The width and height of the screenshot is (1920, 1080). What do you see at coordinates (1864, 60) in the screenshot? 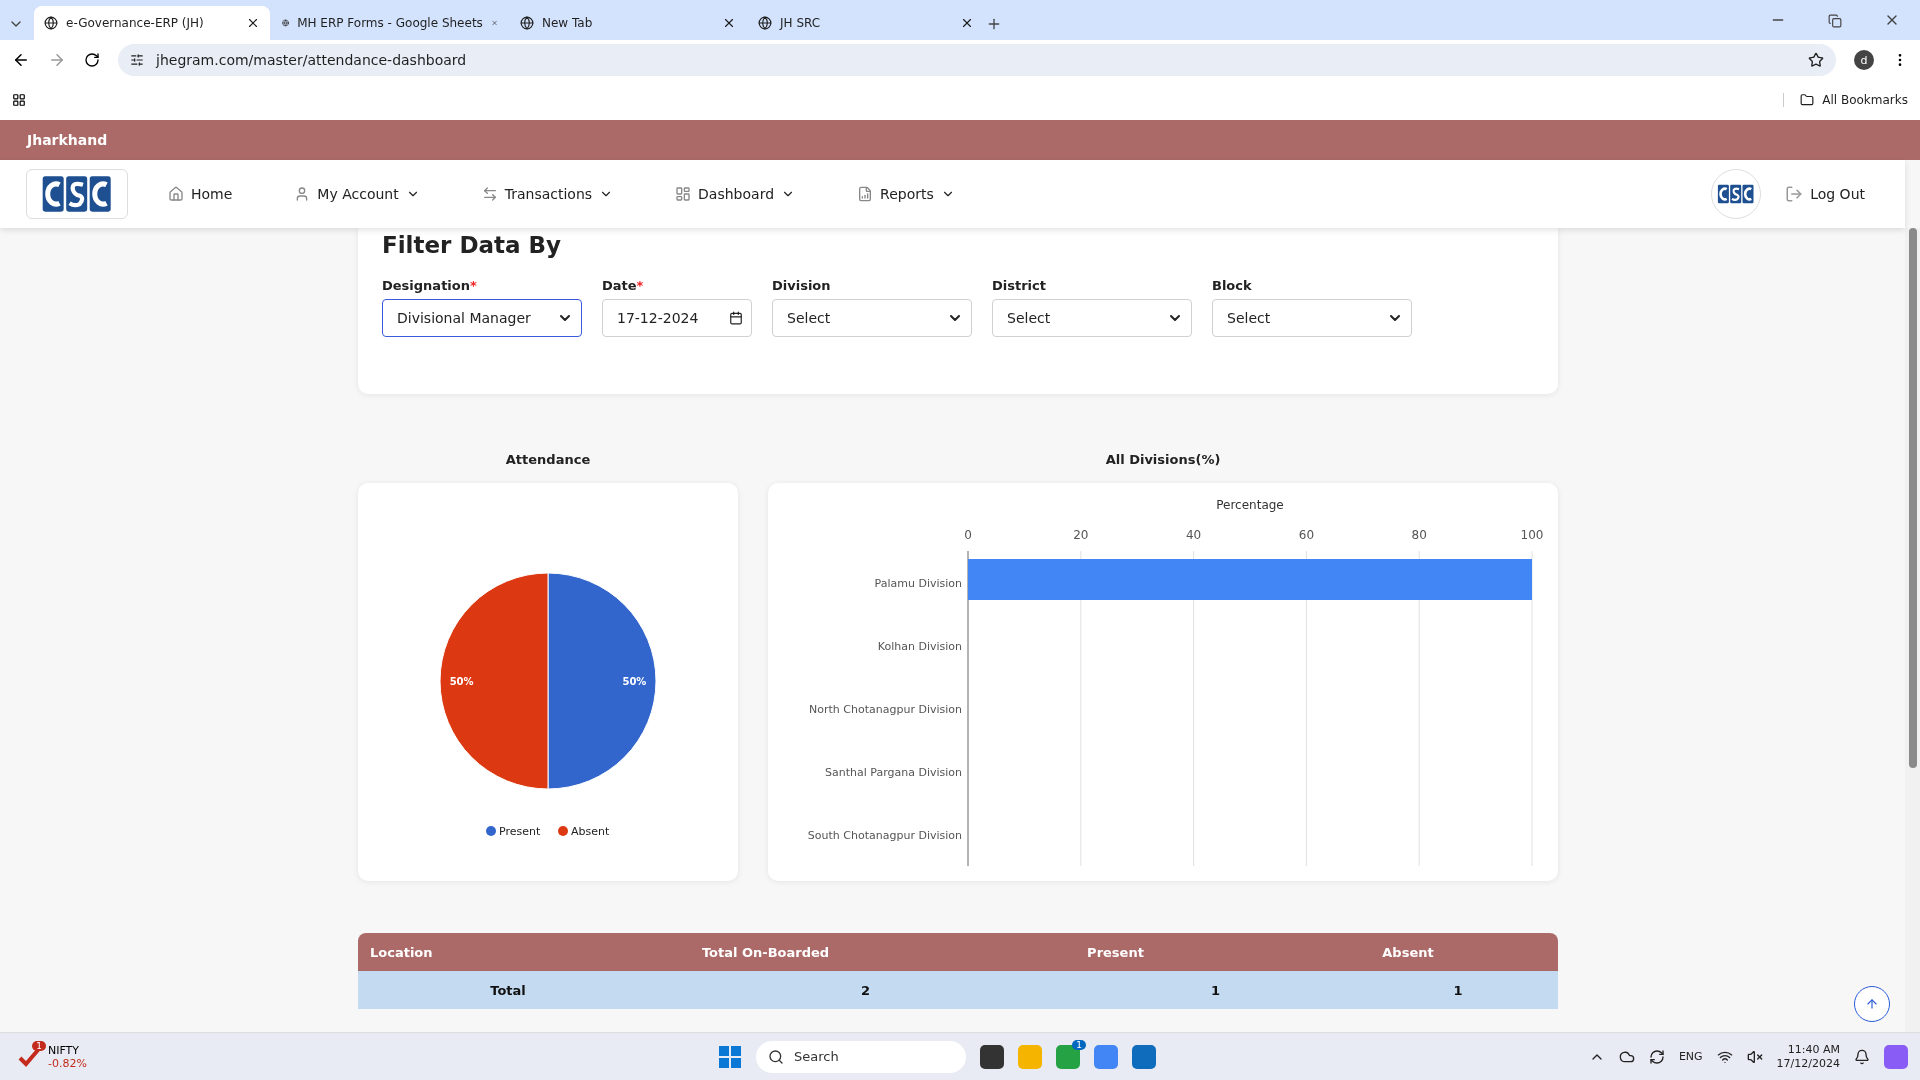
I see `profile-avatar: d` at bounding box center [1864, 60].